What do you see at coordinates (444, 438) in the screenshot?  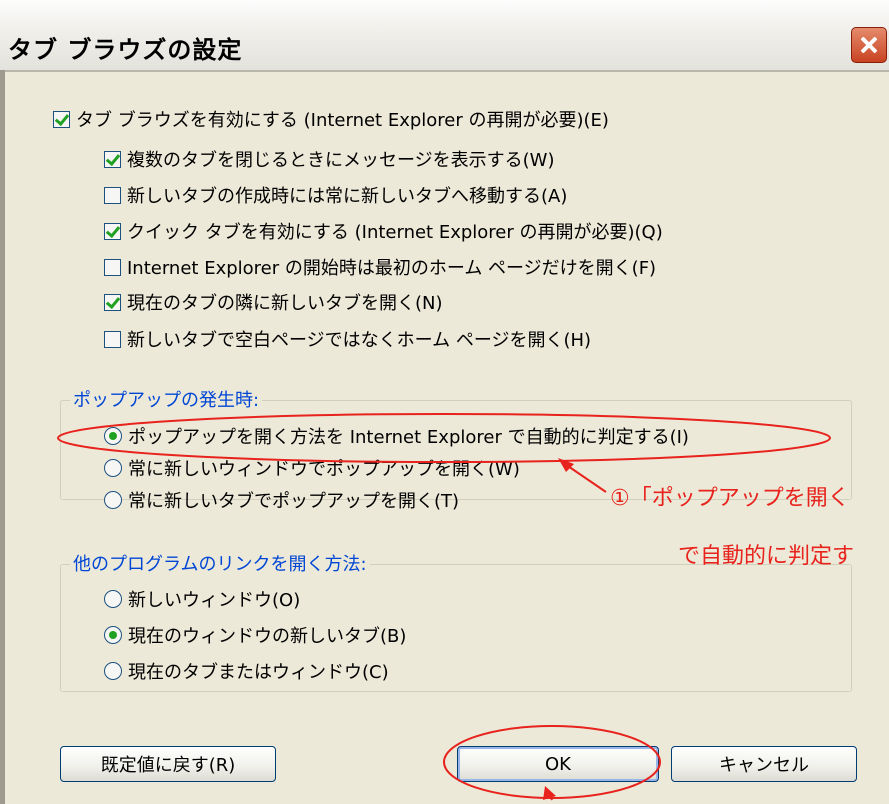 I see `highlight-ellipse-popup-option` at bounding box center [444, 438].